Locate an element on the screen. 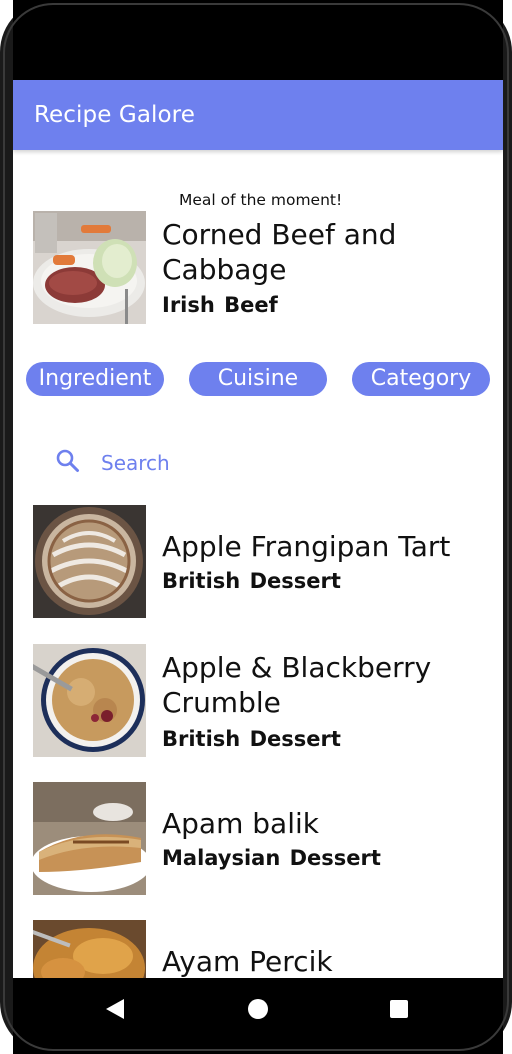 The image size is (512, 1054). meal-of-moment-label: Meal of the moment! is located at coordinates (261, 200).